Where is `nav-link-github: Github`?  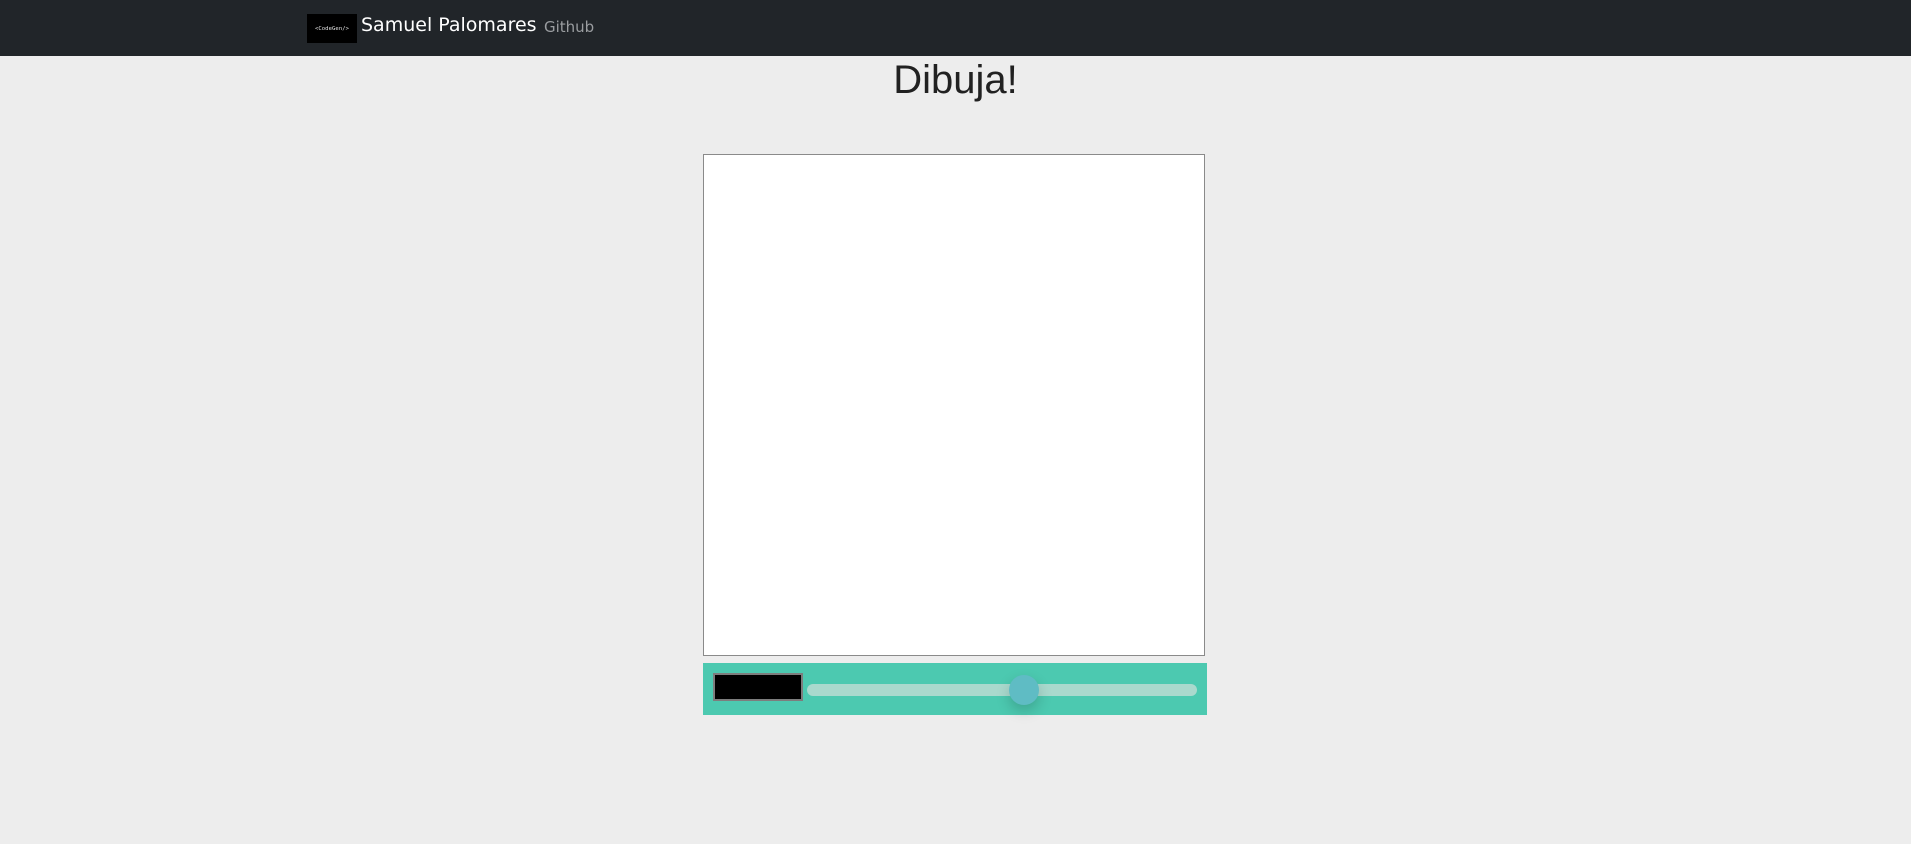
nav-link-github: Github is located at coordinates (569, 27).